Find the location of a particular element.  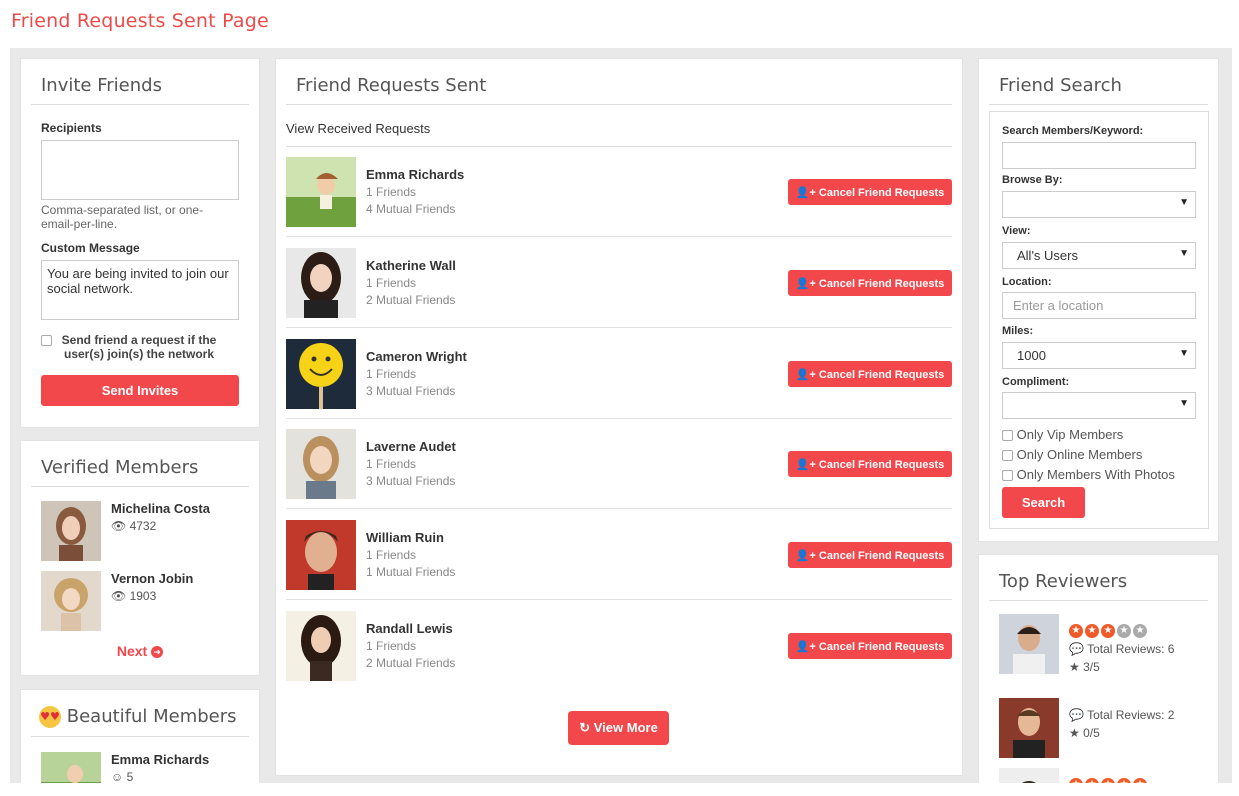

member-name: Vernon Jobin is located at coordinates (152, 578).